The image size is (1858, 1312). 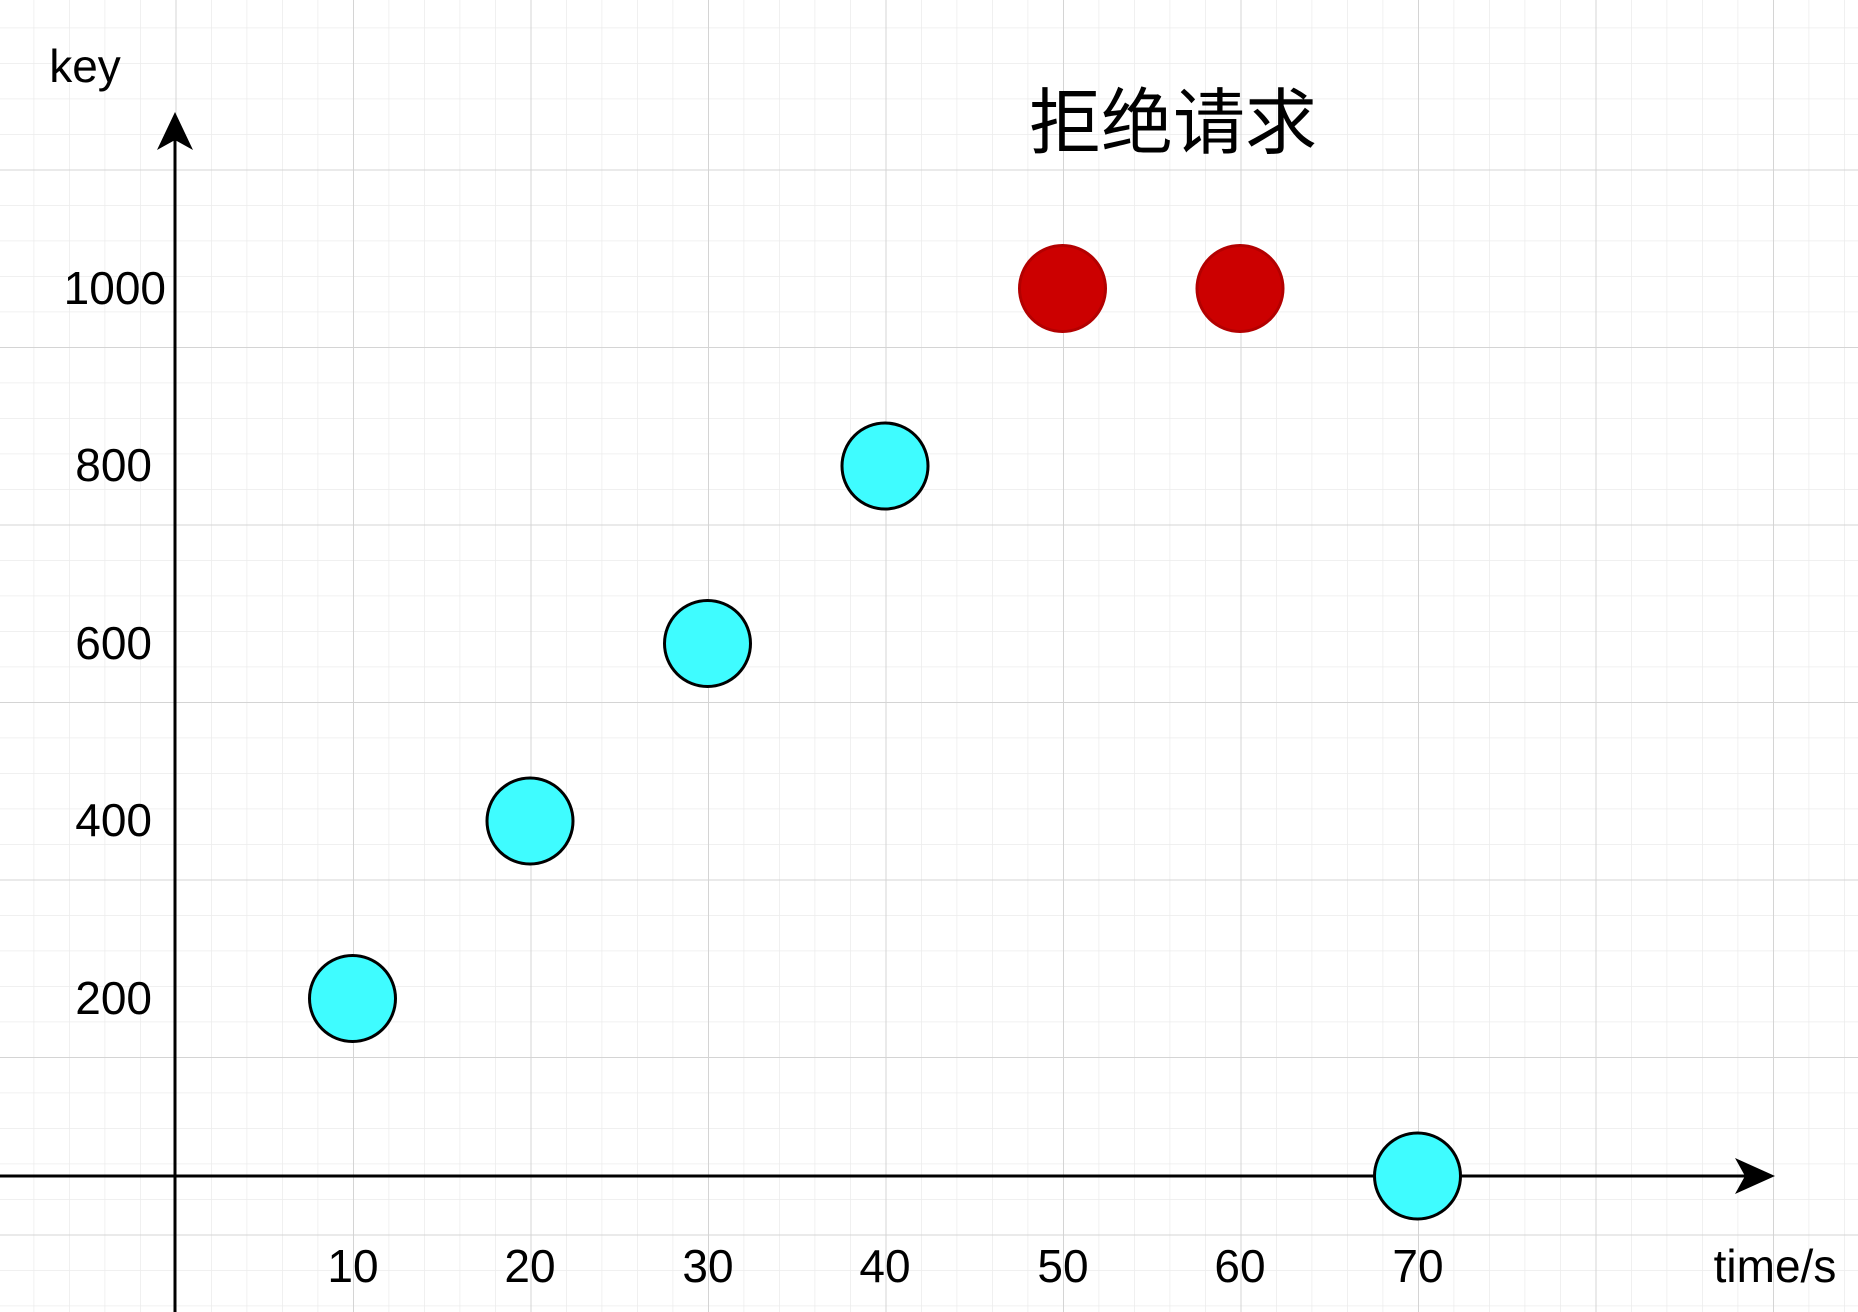 I want to click on x-axis-label: time/s, so click(x=1775, y=1266).